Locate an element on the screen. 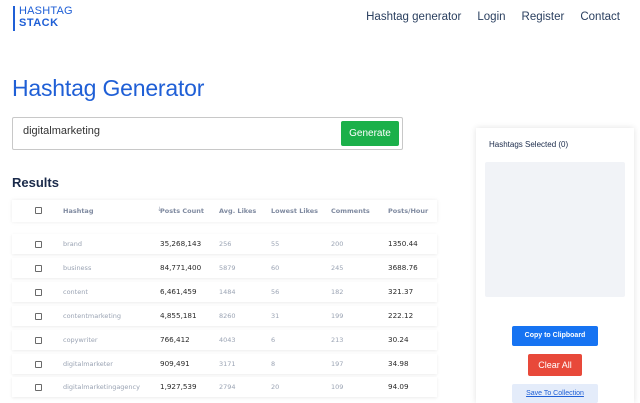 The image size is (640, 403). cell-avg-likes: 3171 is located at coordinates (227, 364).